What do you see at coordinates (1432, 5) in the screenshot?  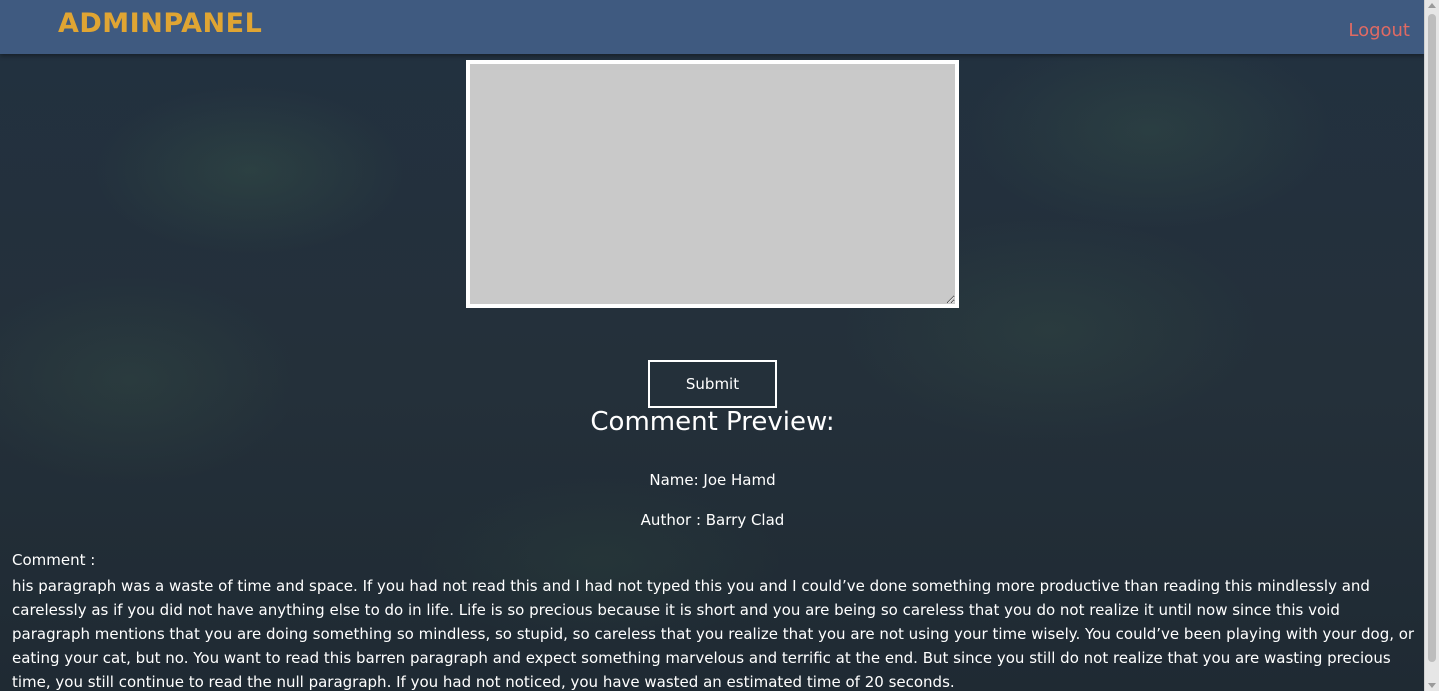 I see `scroll-up-arrow-icon` at bounding box center [1432, 5].